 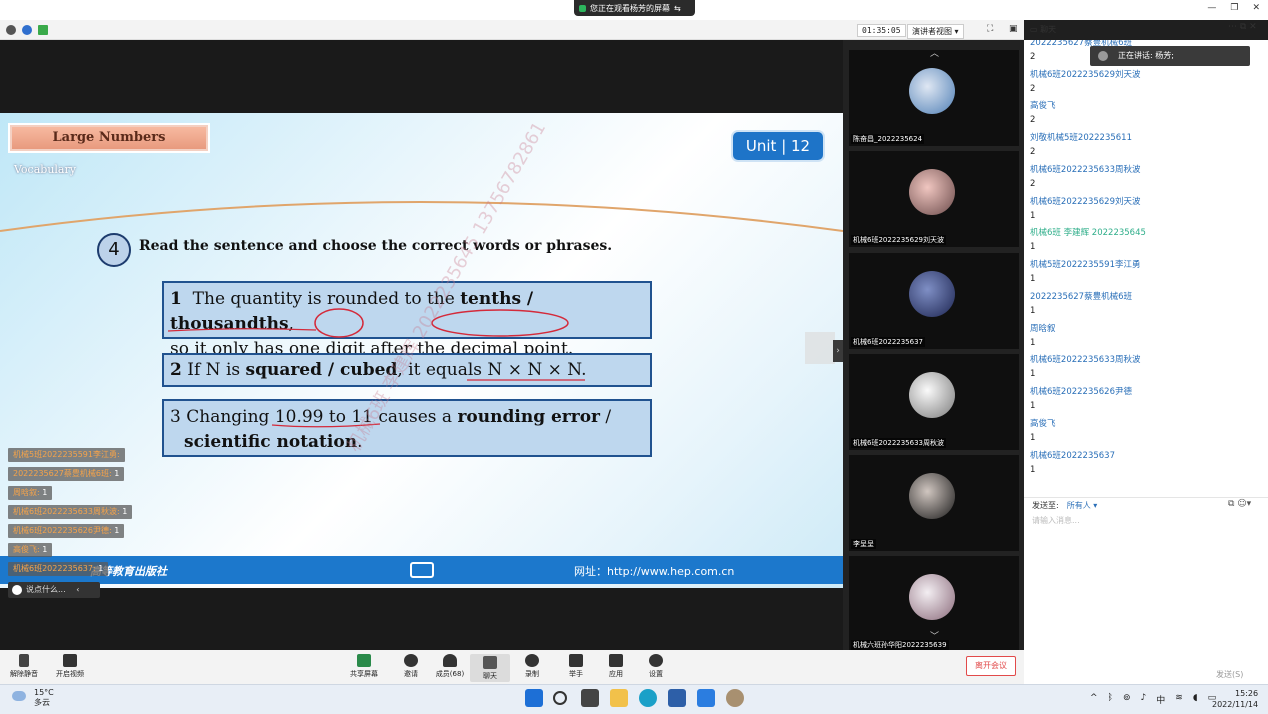 I want to click on file-icon: ⧉ ☺▾, so click(x=1239, y=504).